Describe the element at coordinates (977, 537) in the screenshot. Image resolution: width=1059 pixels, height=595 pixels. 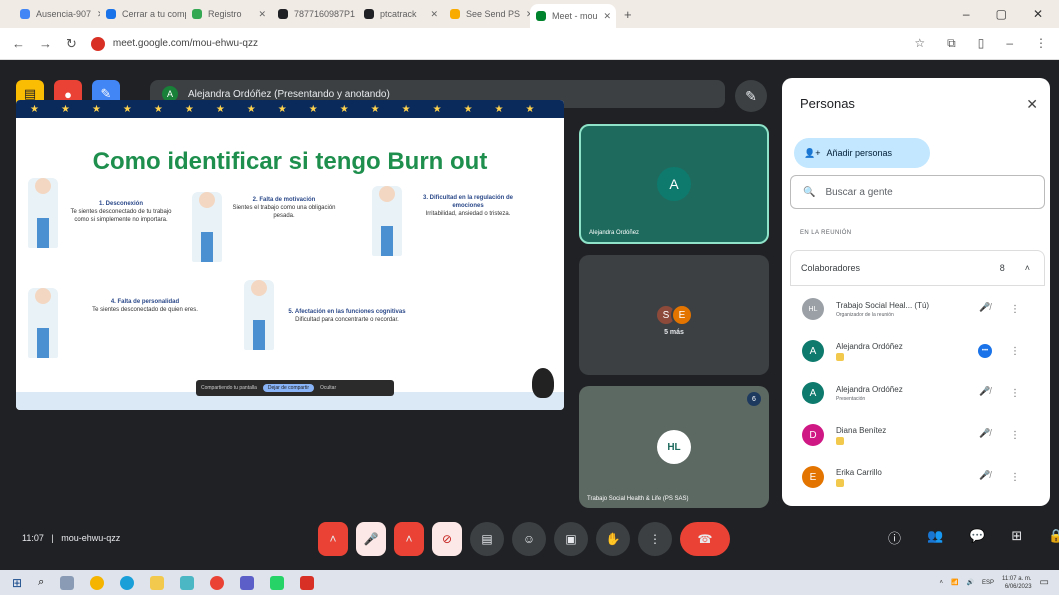
I see `chat-icon: 💬` at that location.